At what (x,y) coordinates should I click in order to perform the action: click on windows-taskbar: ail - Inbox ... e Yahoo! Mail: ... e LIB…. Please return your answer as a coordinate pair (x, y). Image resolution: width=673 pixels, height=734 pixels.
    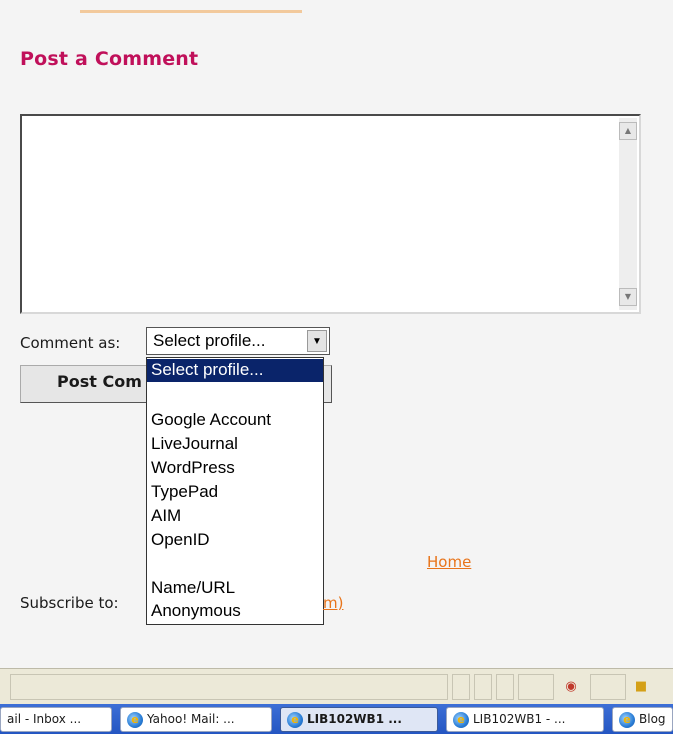
    Looking at the image, I should click on (336, 719).